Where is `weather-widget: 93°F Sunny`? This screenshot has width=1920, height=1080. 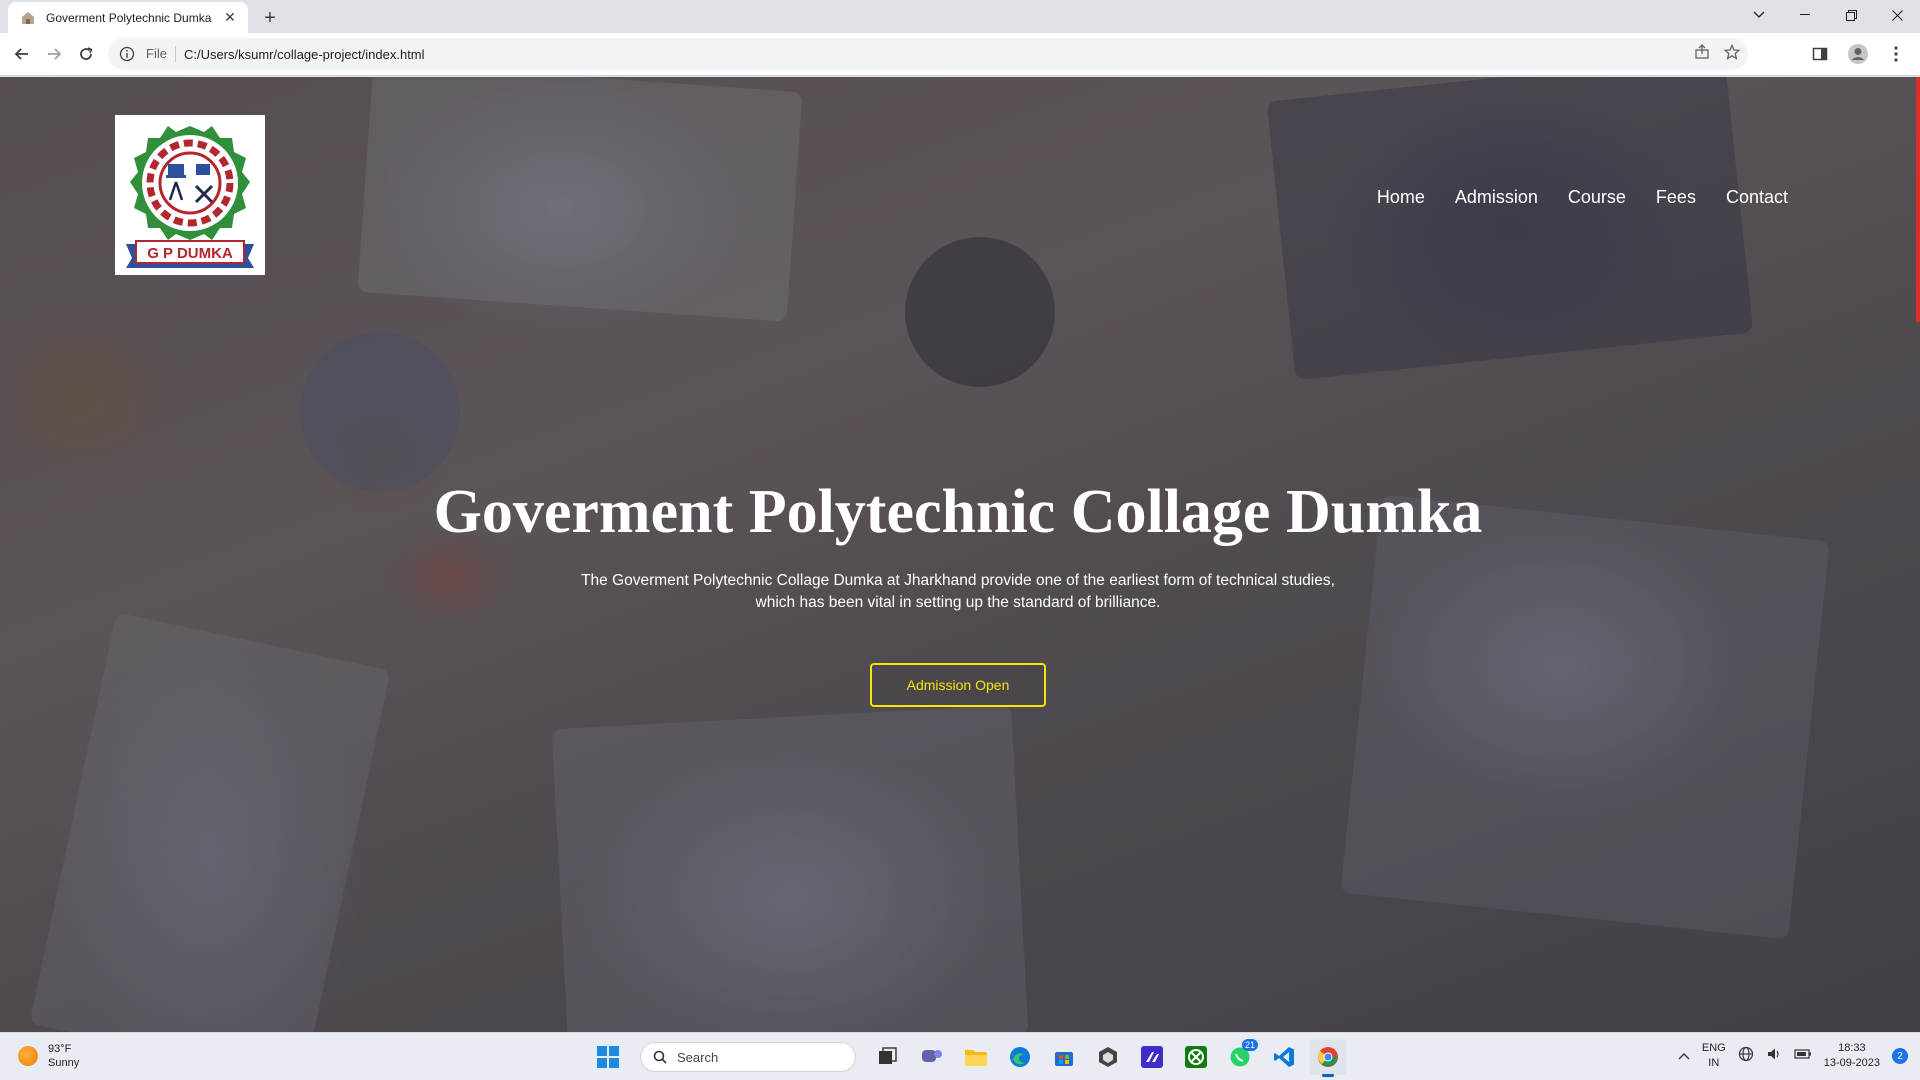
weather-widget: 93°F Sunny is located at coordinates (48, 1056).